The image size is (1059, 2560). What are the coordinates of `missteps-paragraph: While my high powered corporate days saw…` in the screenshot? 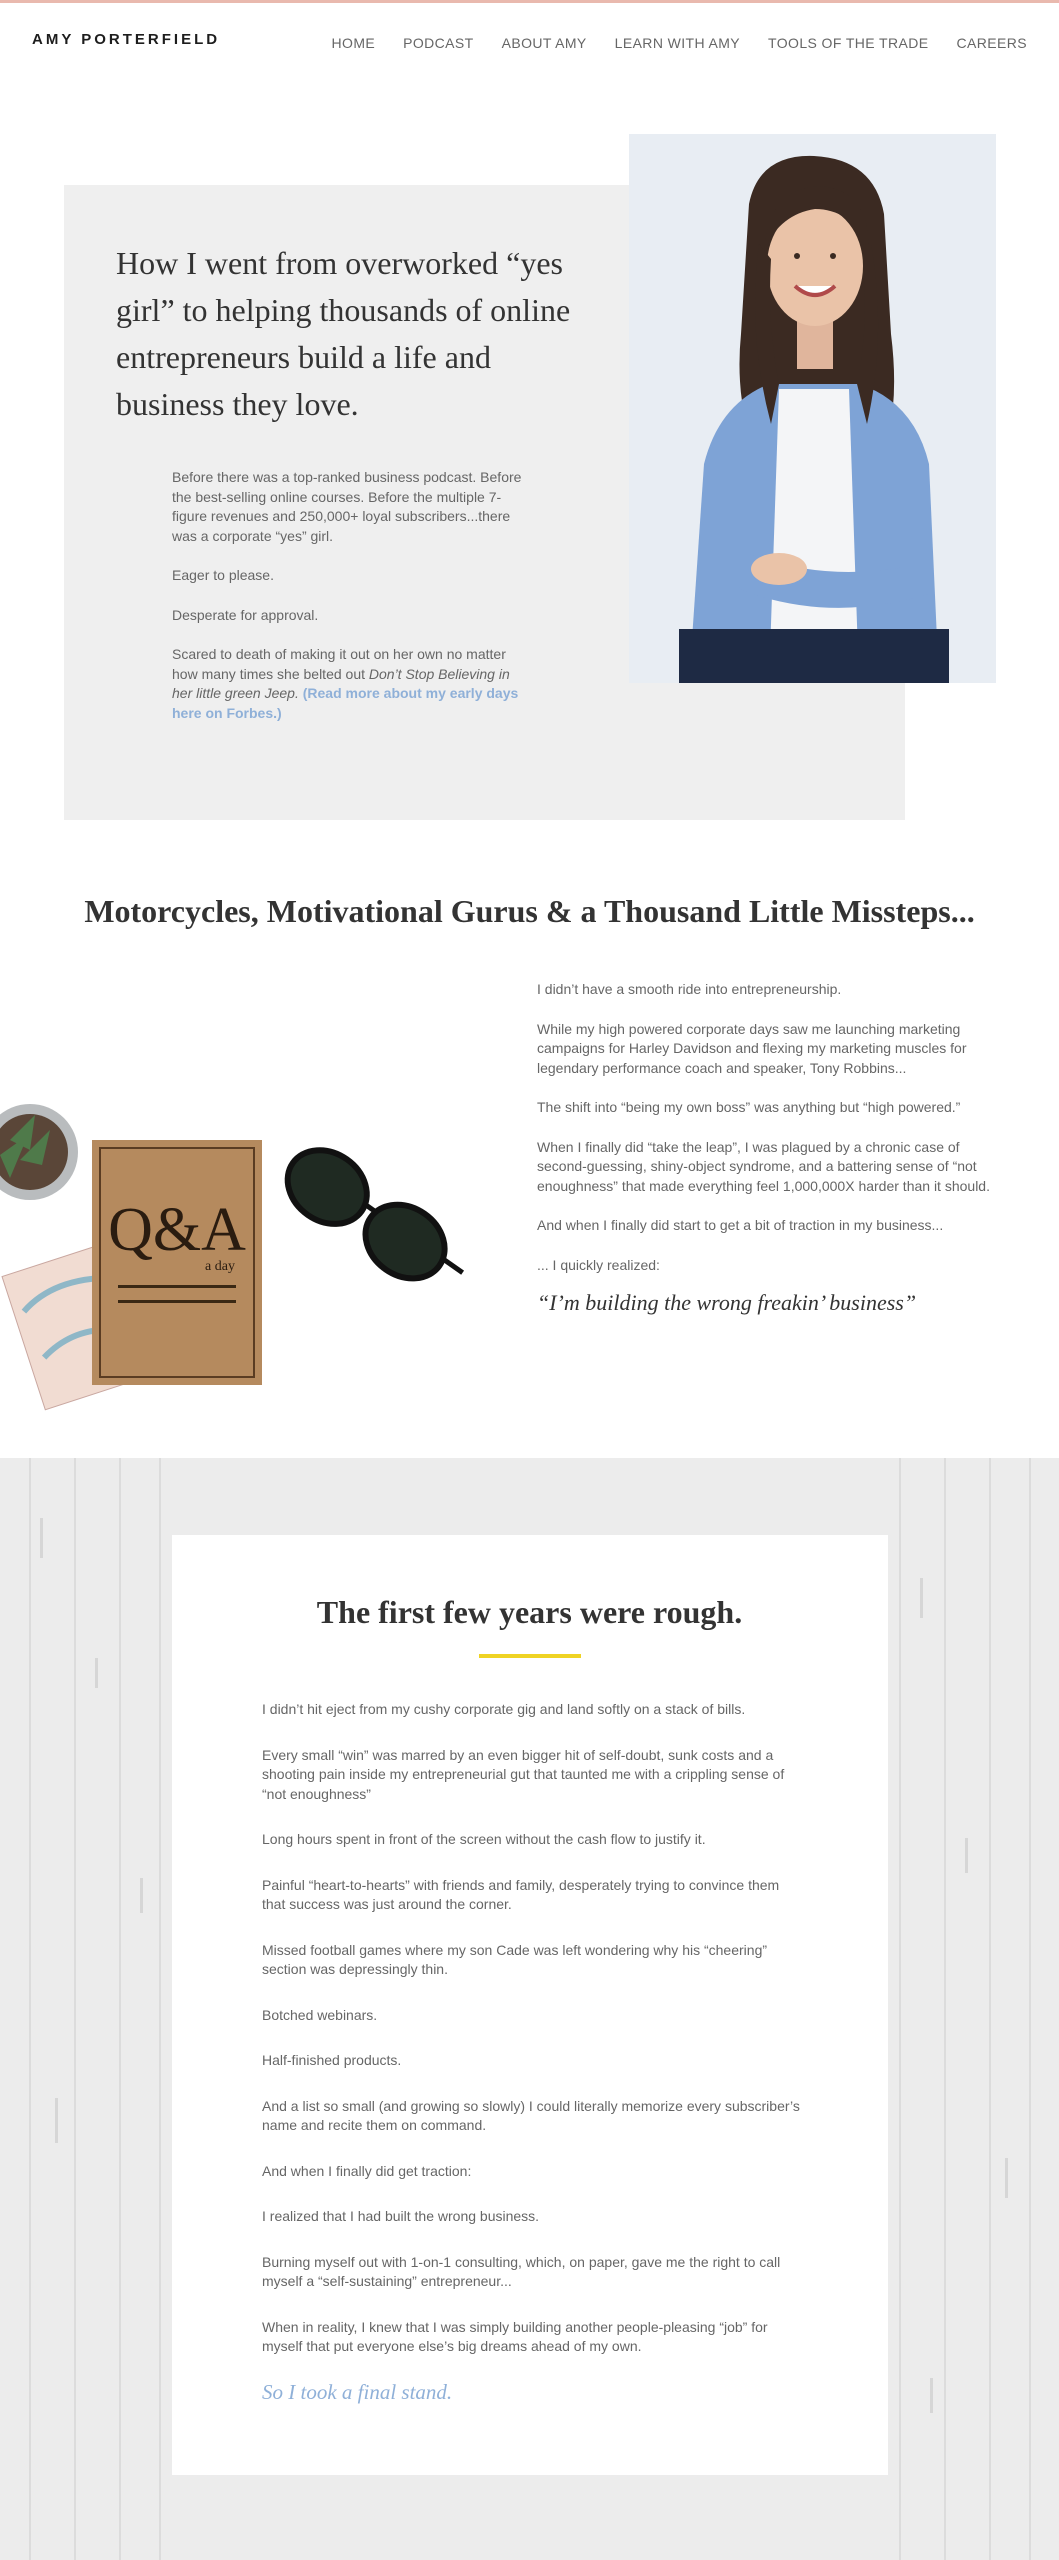 It's located at (752, 1048).